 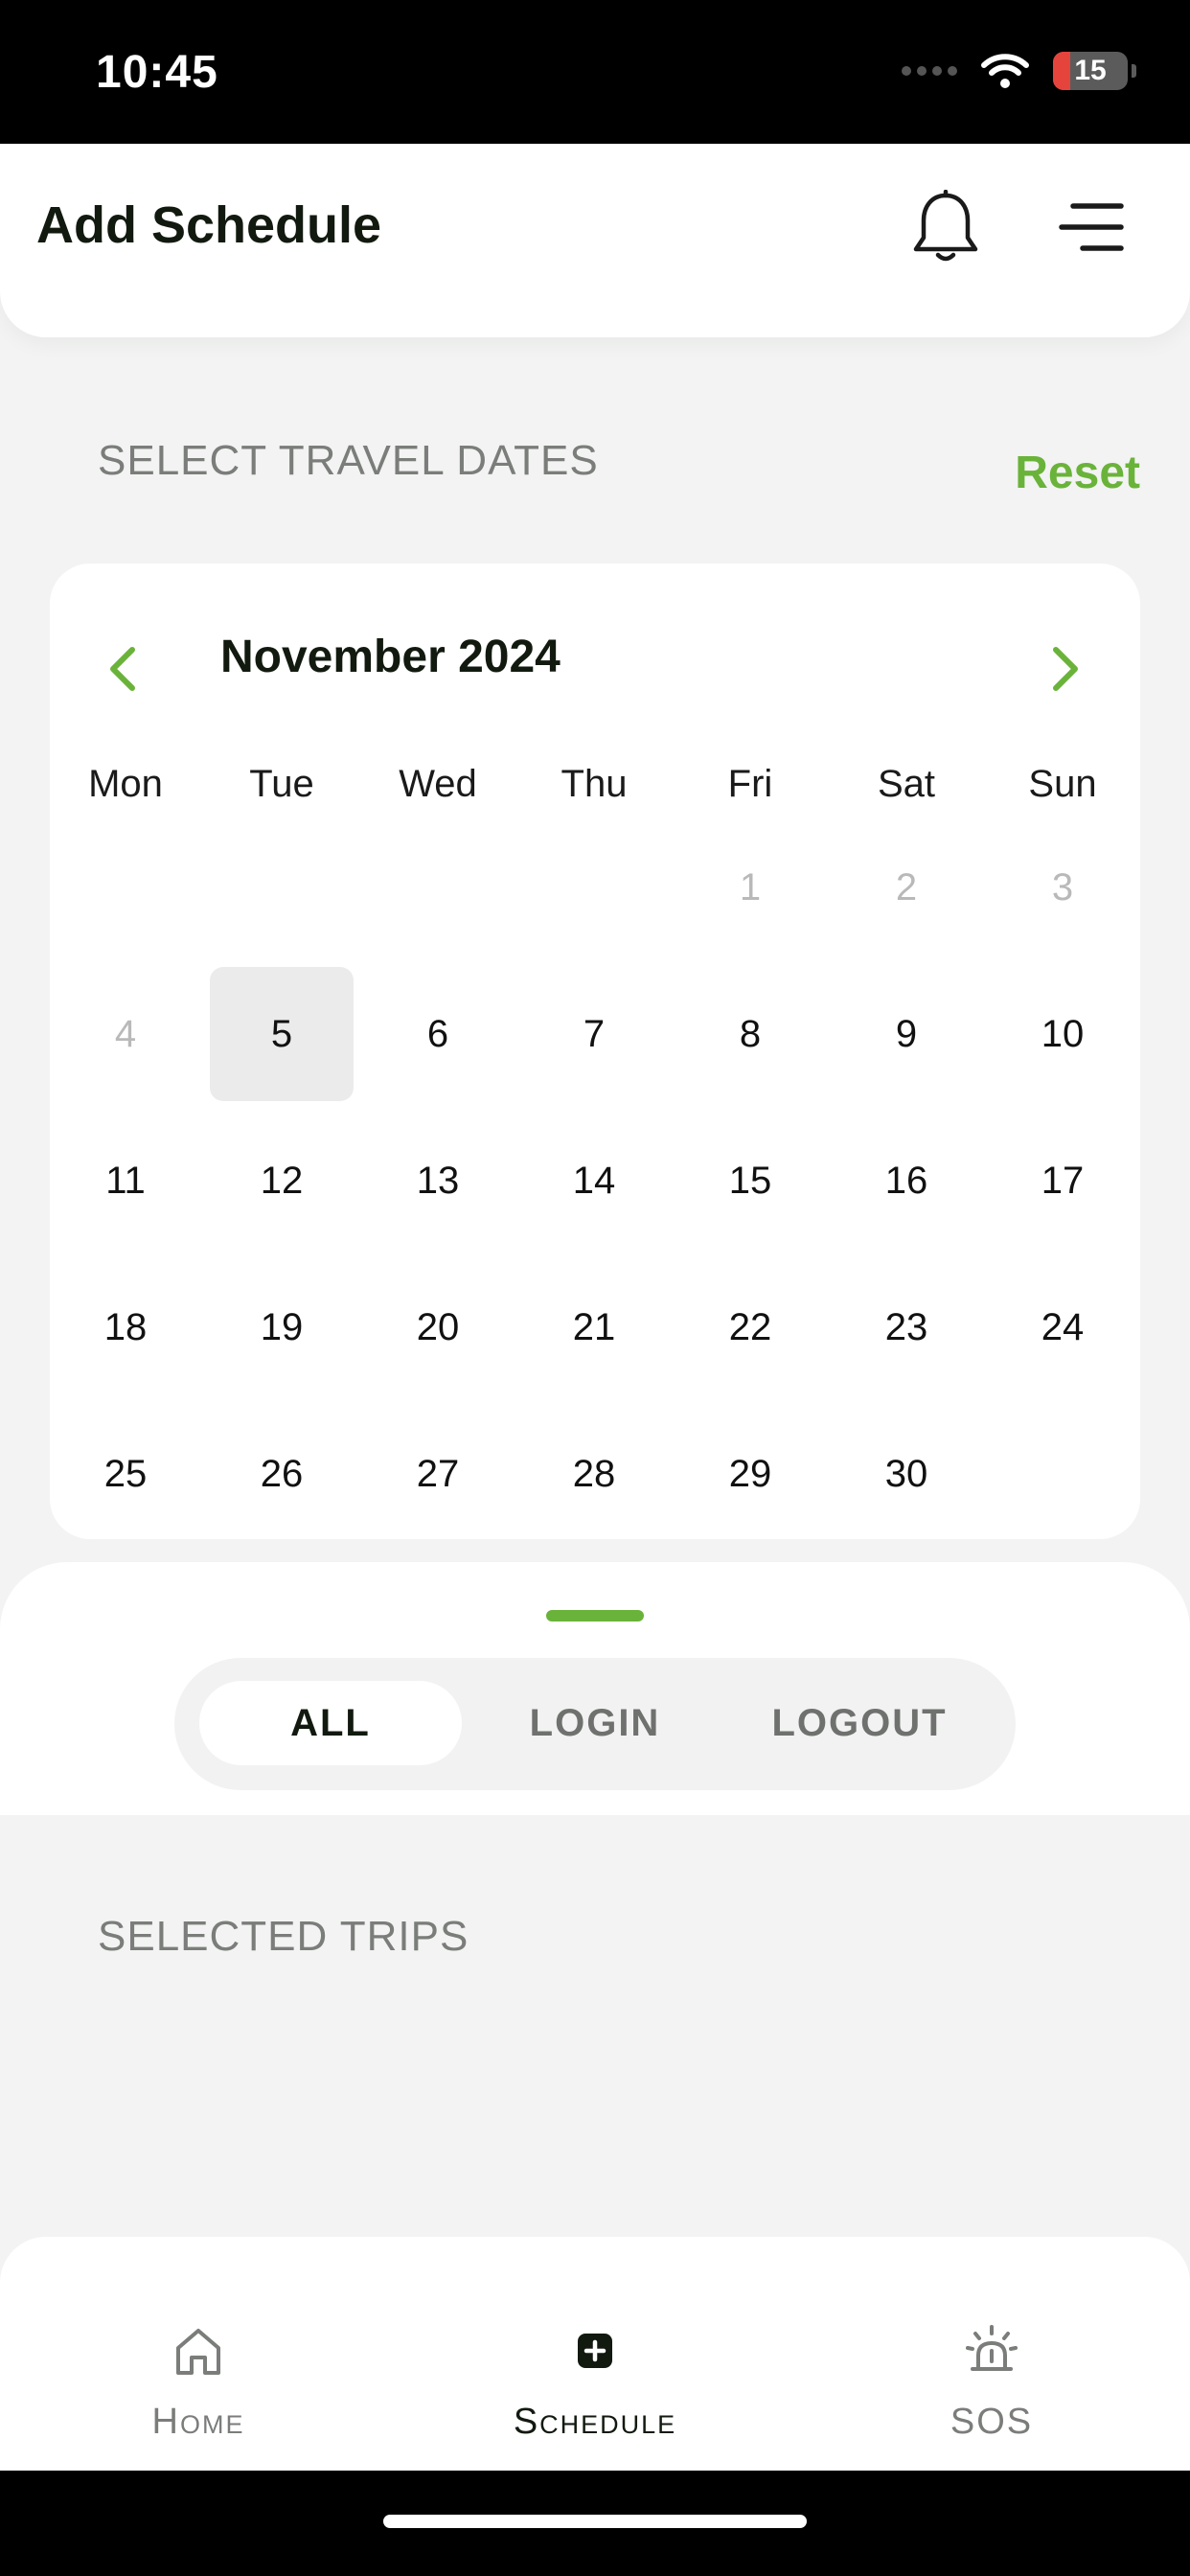 What do you see at coordinates (125, 1327) in the screenshot?
I see `calendar-day: 18` at bounding box center [125, 1327].